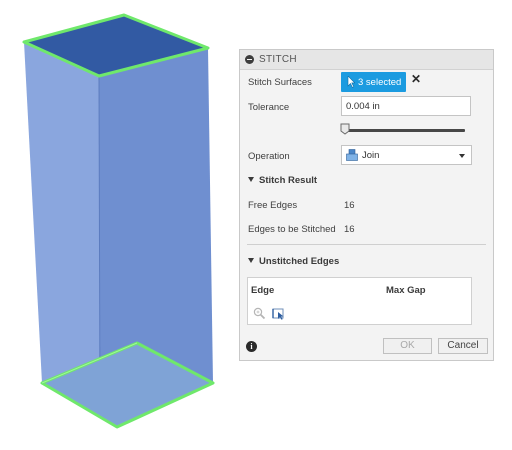 The image size is (512, 450). I want to click on stitch-result-section-toggle: Stitch Result, so click(282, 180).